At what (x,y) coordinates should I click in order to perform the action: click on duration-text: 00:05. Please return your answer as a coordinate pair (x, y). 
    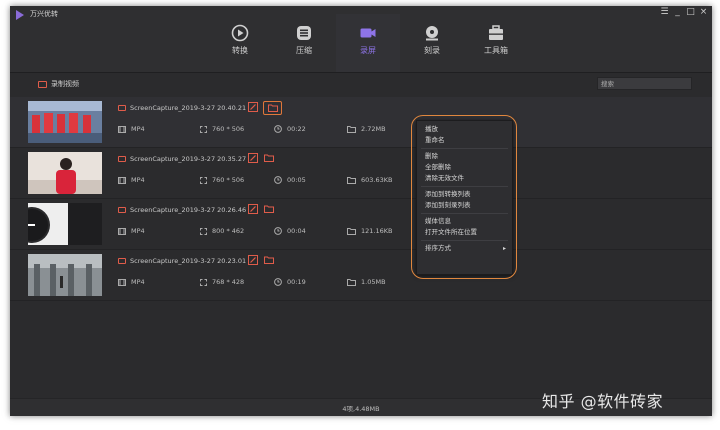
    Looking at the image, I should click on (296, 180).